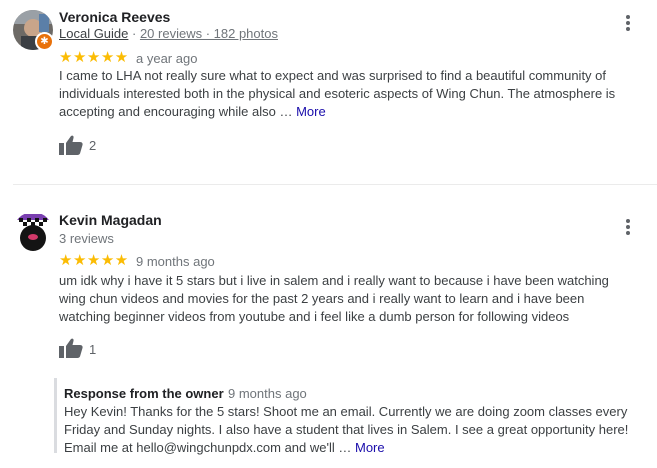 Image resolution: width=657 pixels, height=468 pixels. I want to click on review-date: a year ago, so click(167, 58).